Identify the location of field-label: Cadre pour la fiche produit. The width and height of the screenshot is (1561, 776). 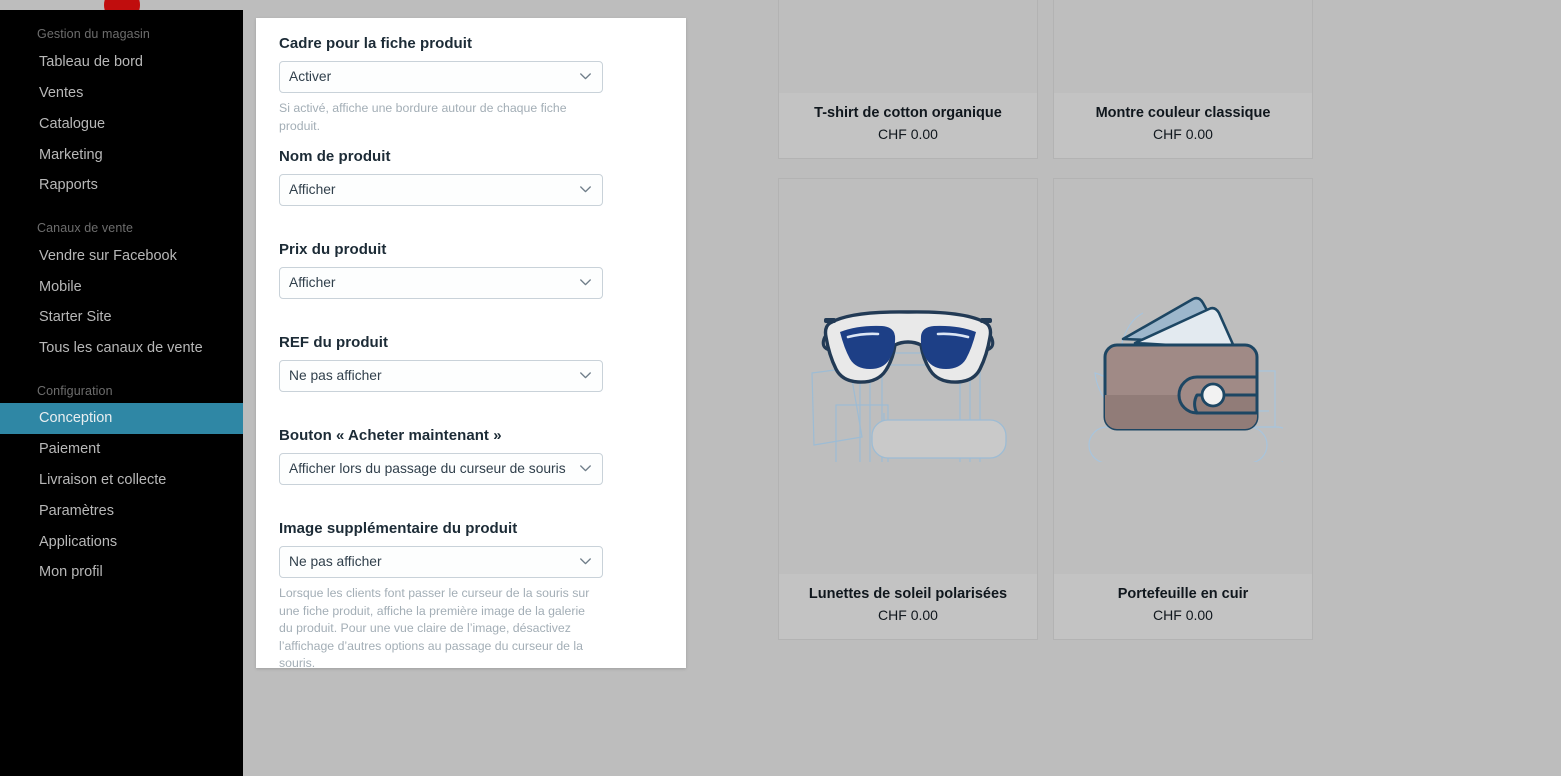
(376, 43).